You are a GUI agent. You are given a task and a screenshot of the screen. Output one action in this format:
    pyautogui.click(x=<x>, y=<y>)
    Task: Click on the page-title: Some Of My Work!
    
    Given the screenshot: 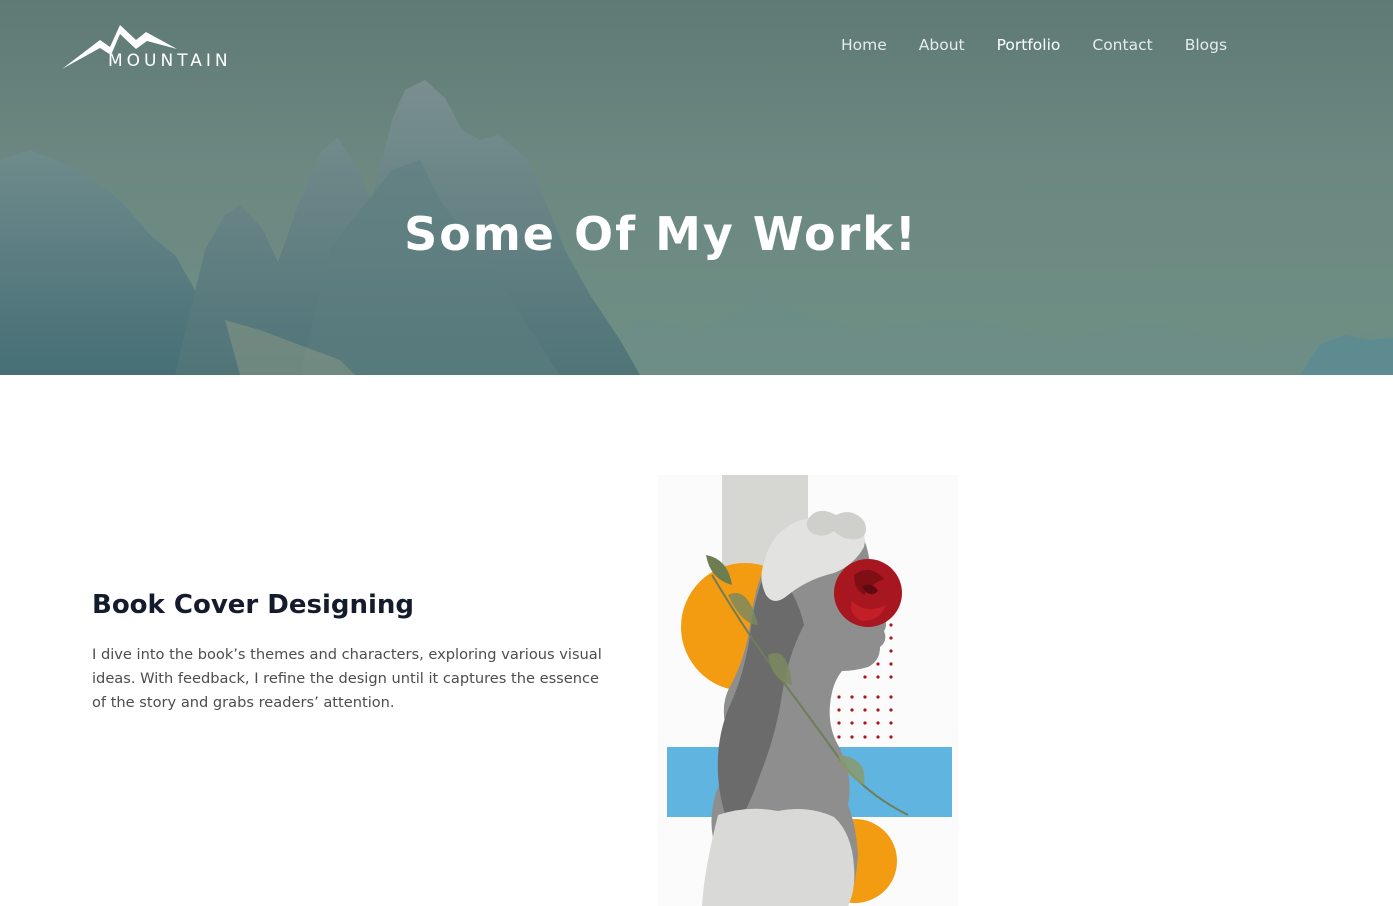 What is the action you would take?
    pyautogui.click(x=661, y=234)
    